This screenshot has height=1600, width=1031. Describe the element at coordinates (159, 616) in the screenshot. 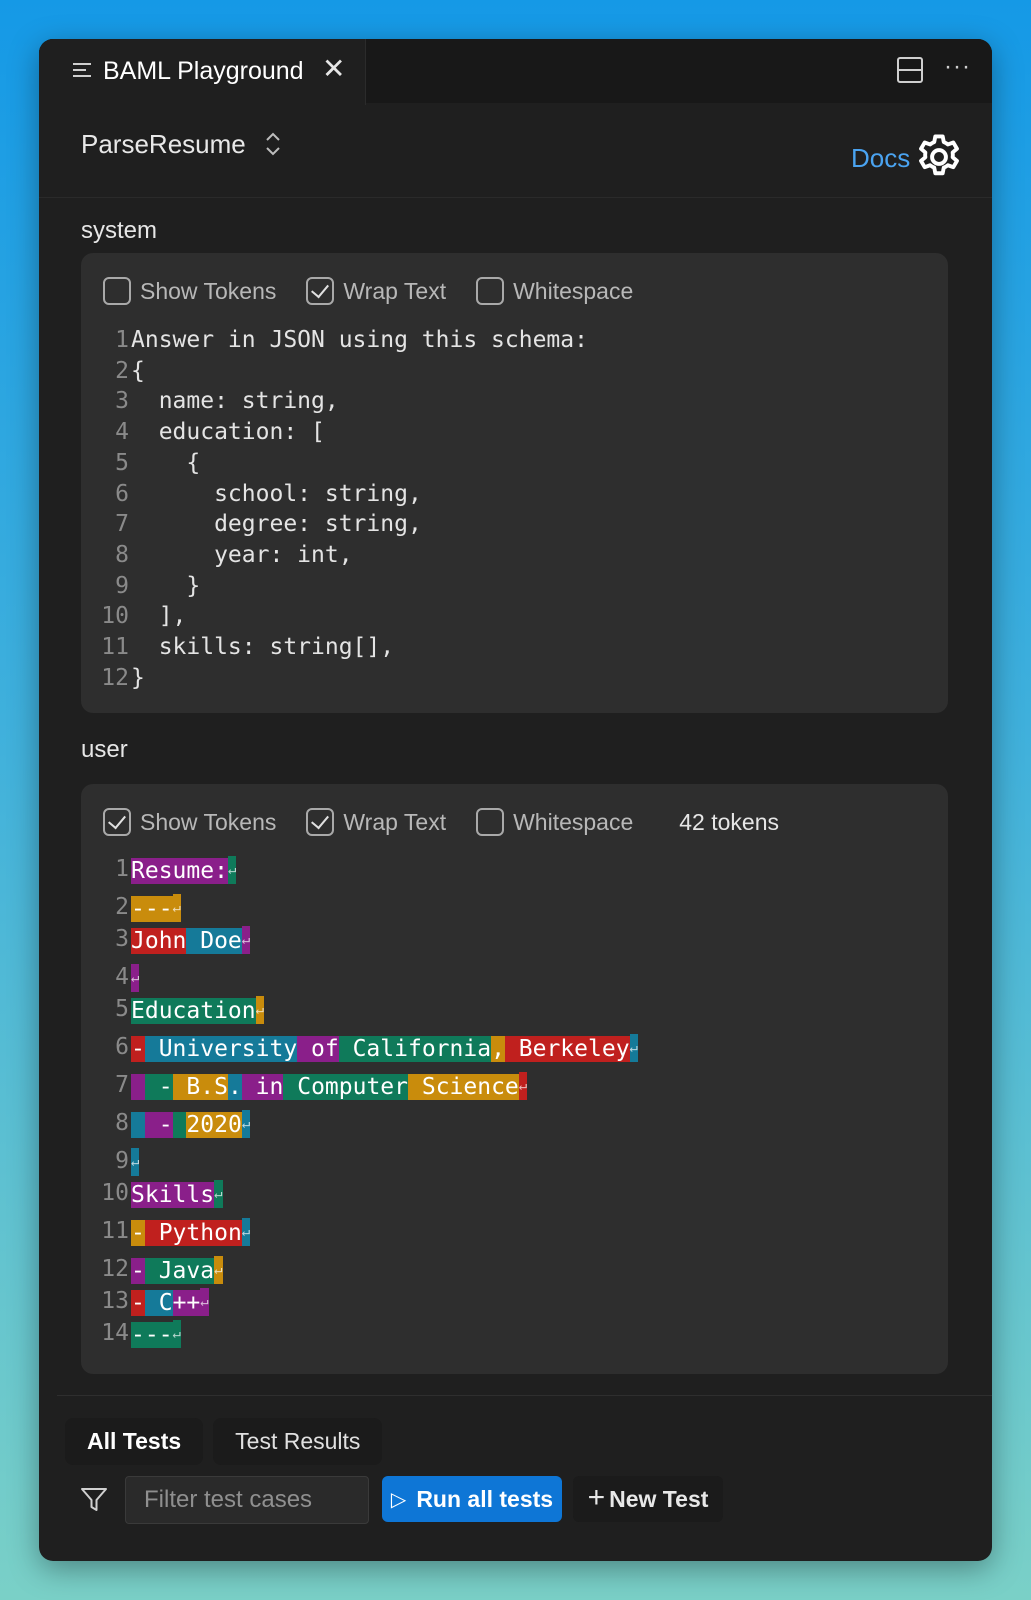

I see `code-text: ],` at that location.